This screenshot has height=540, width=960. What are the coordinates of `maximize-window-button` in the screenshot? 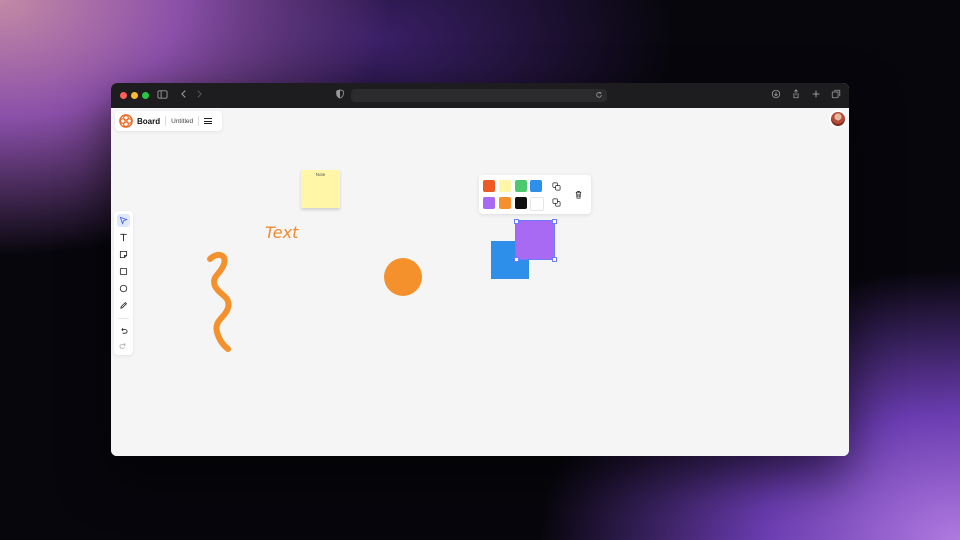 It's located at (145, 95).